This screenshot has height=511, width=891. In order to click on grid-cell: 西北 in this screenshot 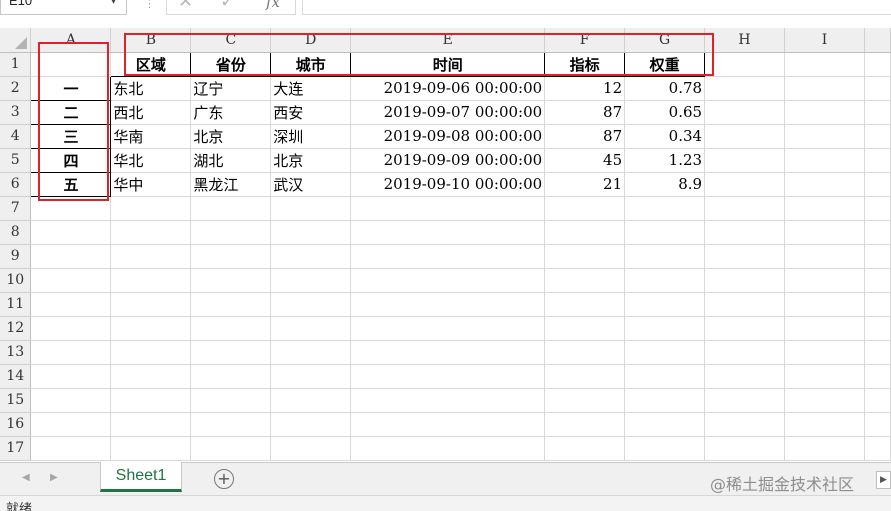, I will do `click(151, 112)`.